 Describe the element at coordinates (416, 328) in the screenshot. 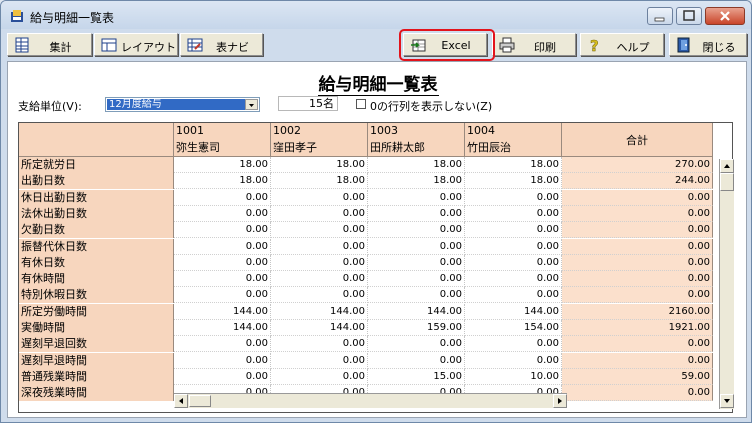

I see `table-cell: 159.00` at that location.